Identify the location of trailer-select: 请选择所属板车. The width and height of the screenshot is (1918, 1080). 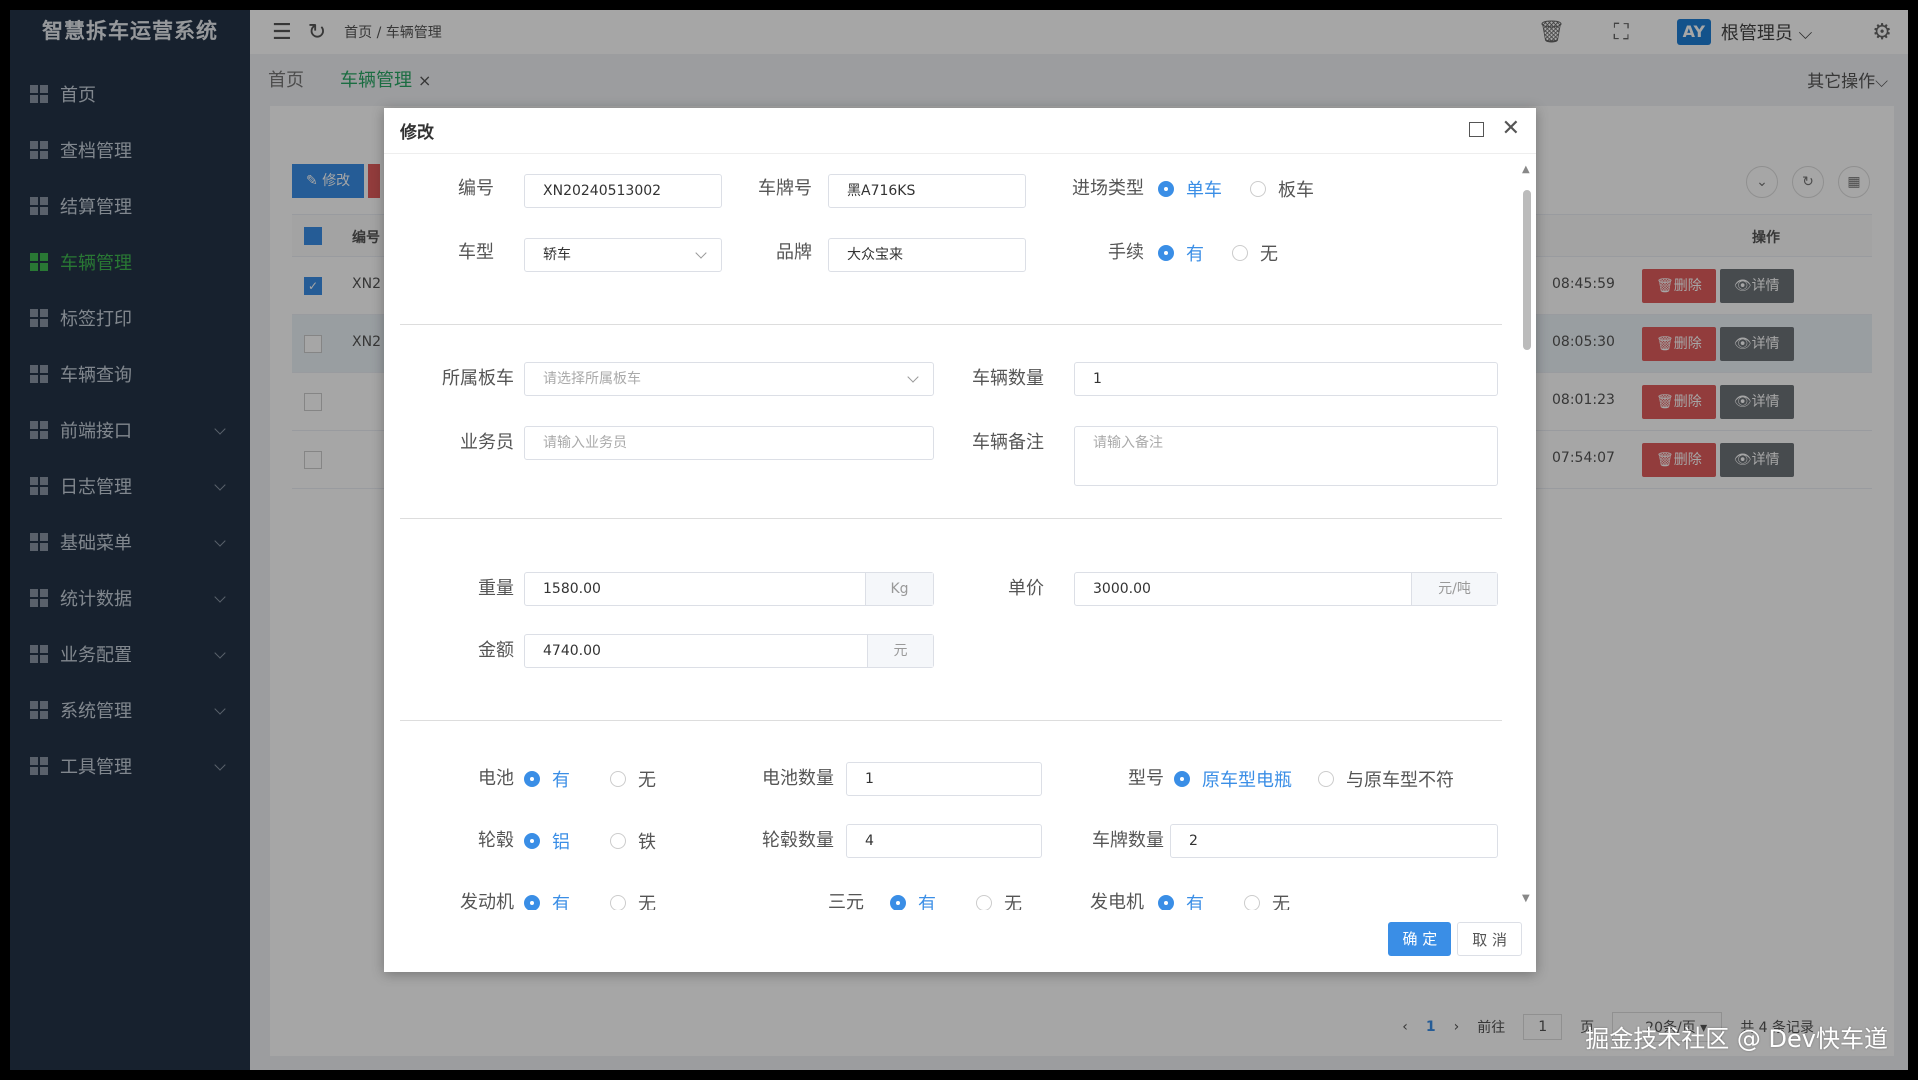
(729, 379).